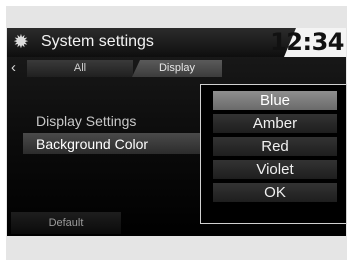 Image resolution: width=353 pixels, height=266 pixels. What do you see at coordinates (21, 42) in the screenshot?
I see `gear-icon: ✹` at bounding box center [21, 42].